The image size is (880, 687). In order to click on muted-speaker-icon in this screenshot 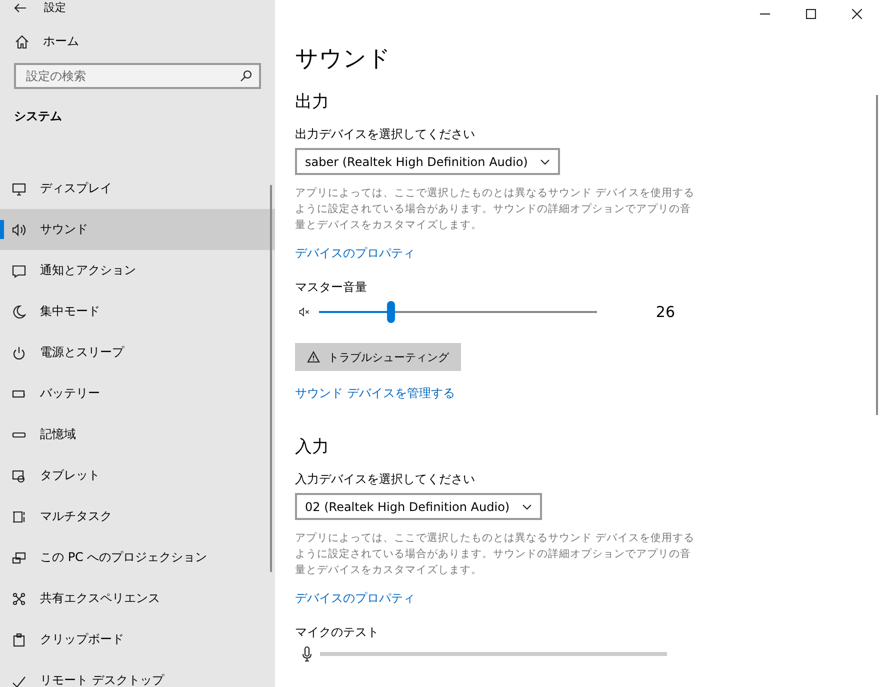, I will do `click(305, 312)`.